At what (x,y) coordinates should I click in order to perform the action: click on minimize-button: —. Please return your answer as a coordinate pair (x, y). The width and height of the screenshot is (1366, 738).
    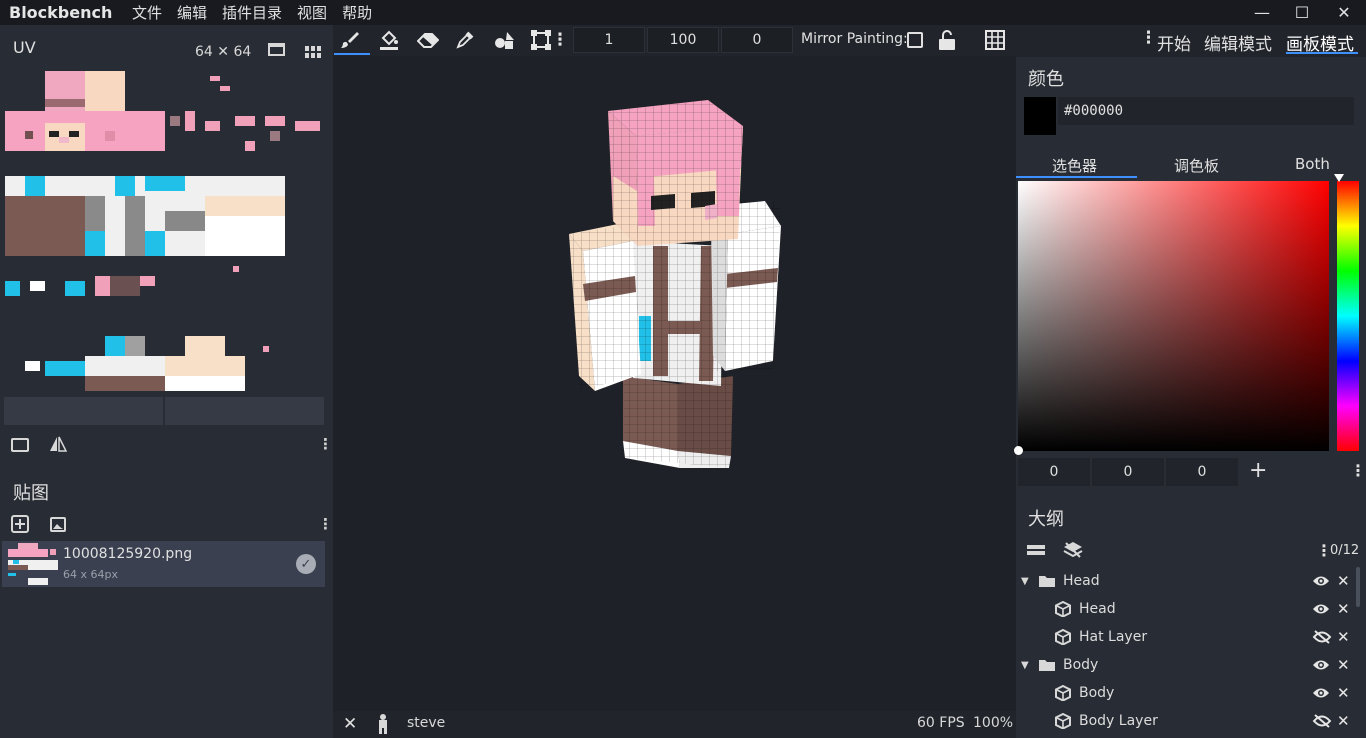
    Looking at the image, I should click on (1262, 12).